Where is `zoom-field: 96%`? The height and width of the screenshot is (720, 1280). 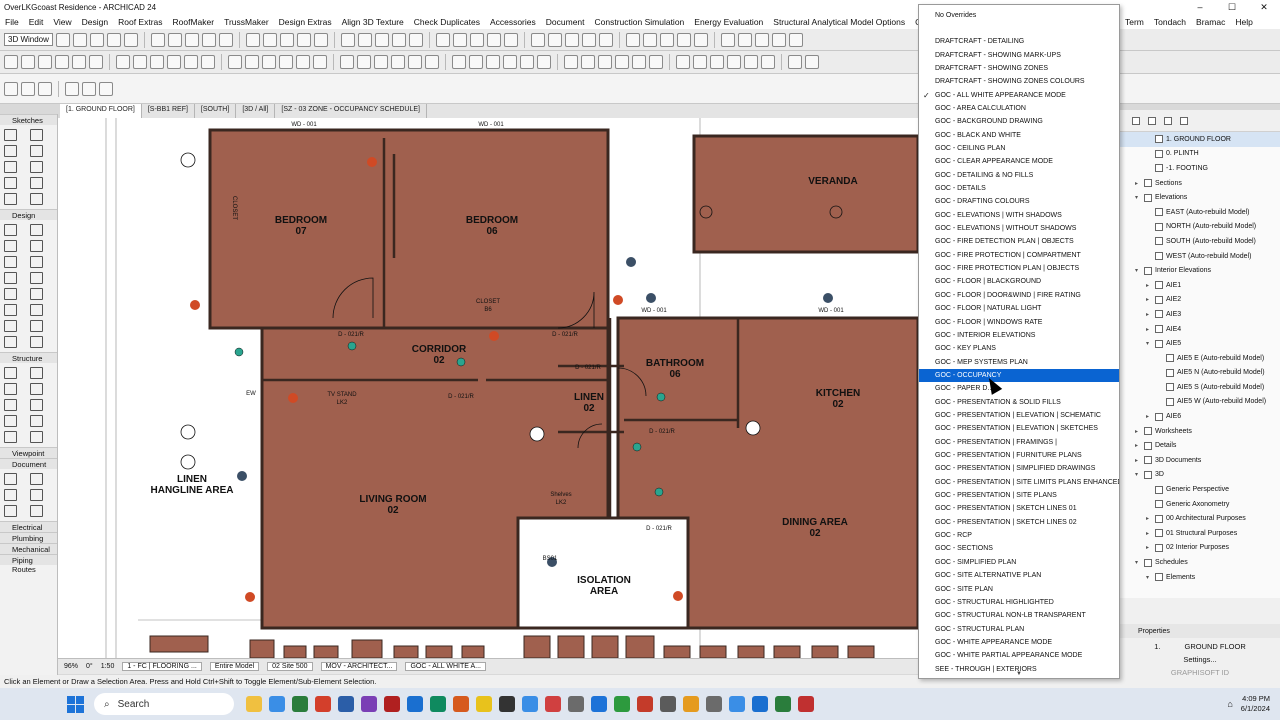 zoom-field: 96% is located at coordinates (71, 666).